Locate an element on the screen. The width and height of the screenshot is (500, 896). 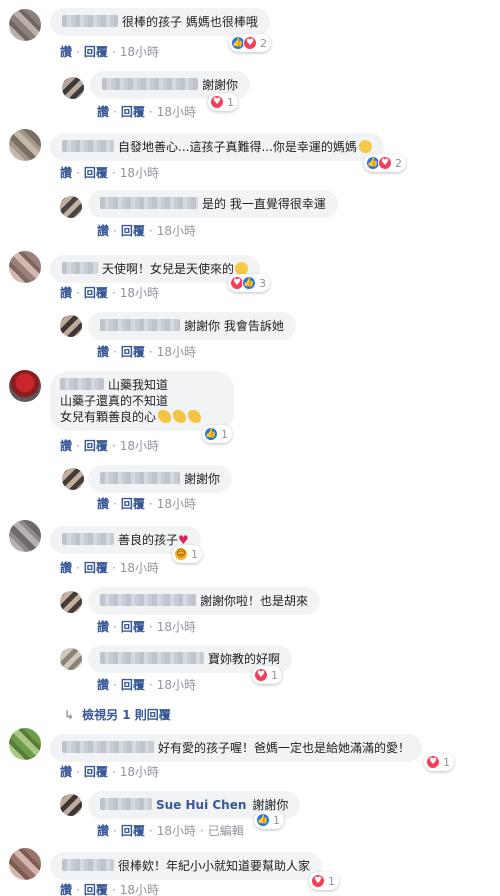
reactions-badge: ☺ 1 is located at coordinates (187, 554).